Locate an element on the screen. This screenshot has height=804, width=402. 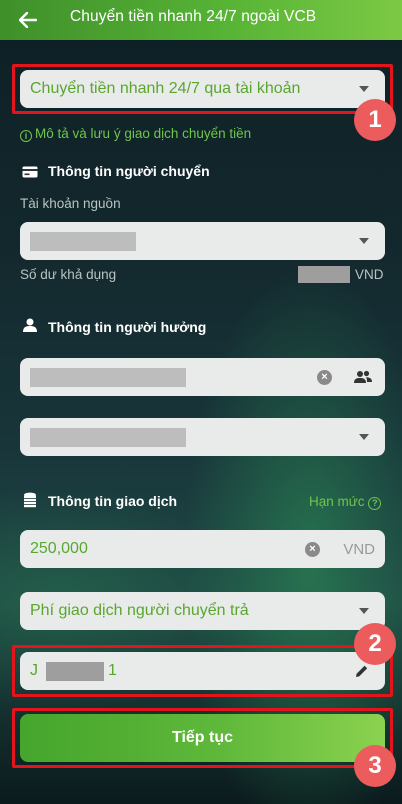
fee-option-value: Phí giao dịch người chuyển trả is located at coordinates (139, 610).